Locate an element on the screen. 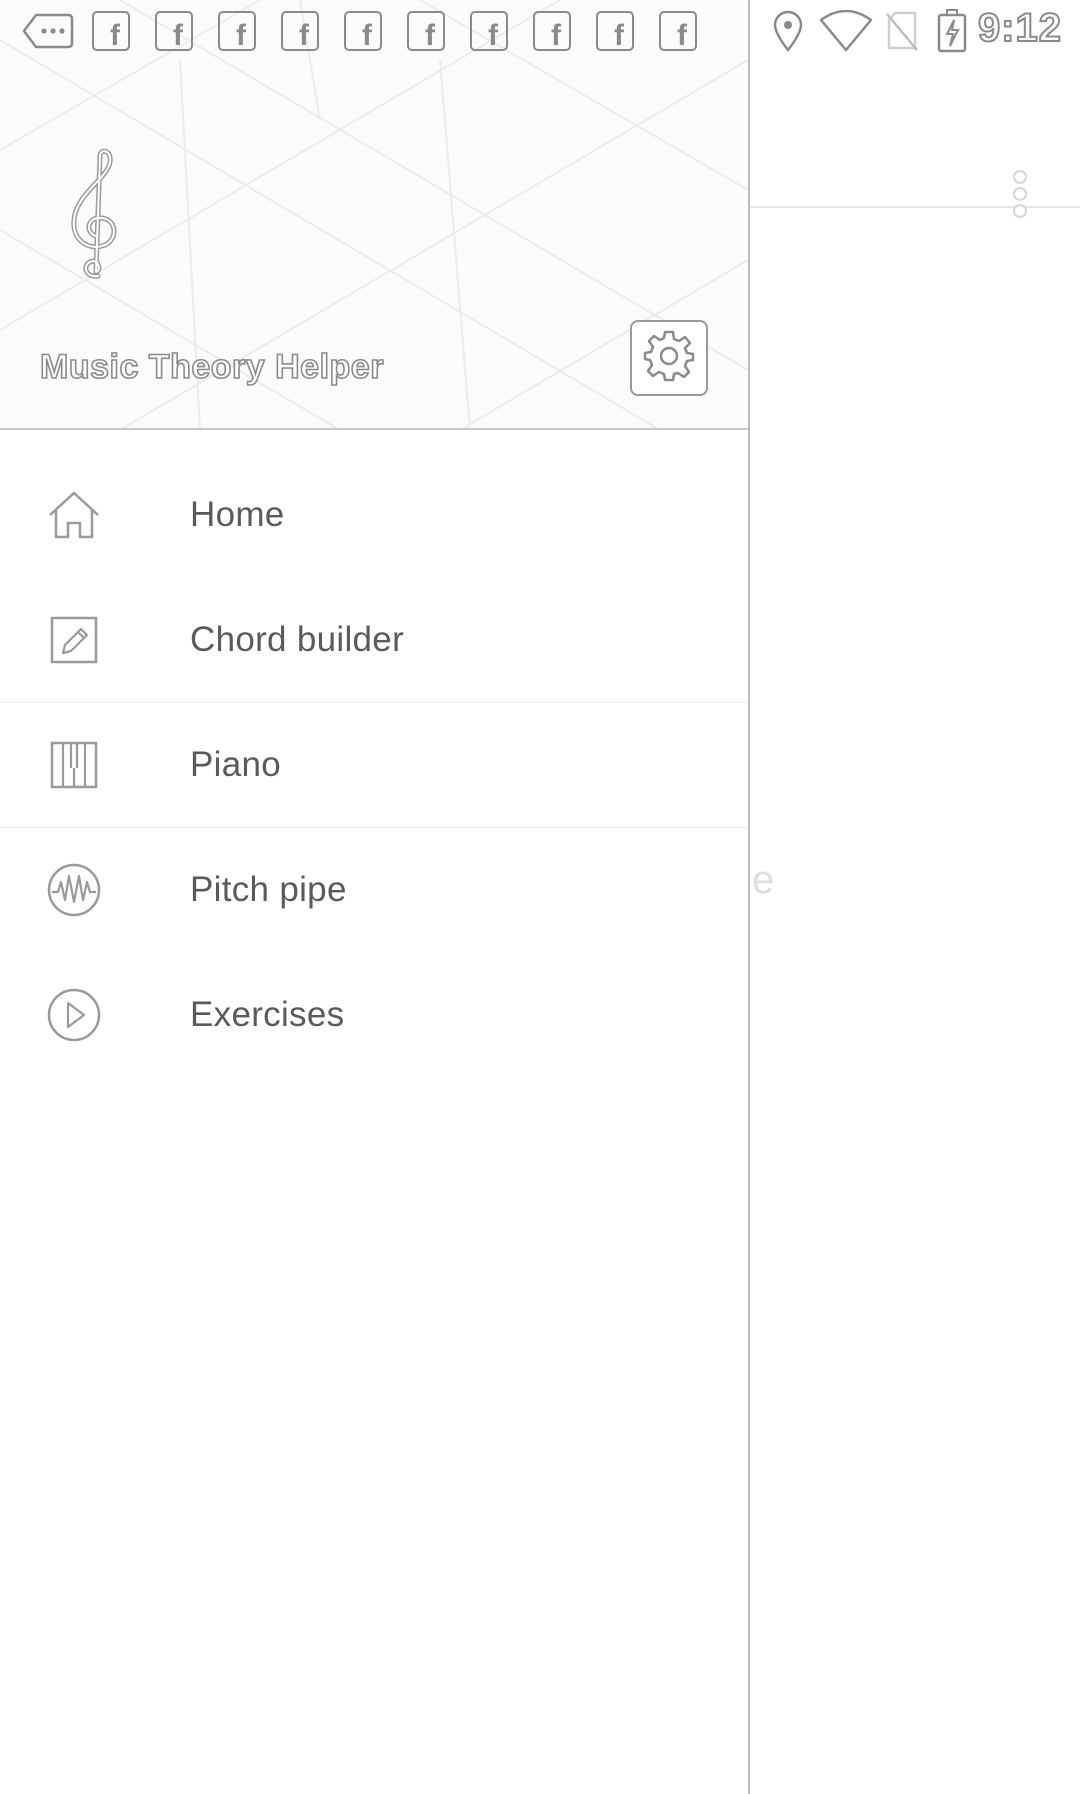 This screenshot has width=1080, height=1794. menu-item-exercises: Exercises is located at coordinates (374, 1014).